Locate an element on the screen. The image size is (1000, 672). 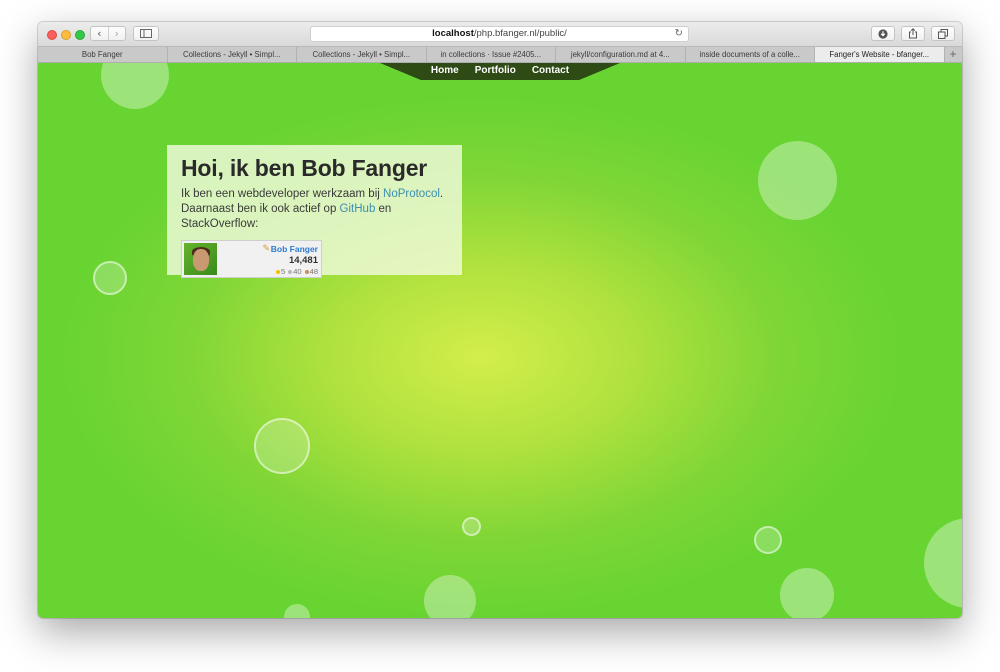
share-button is located at coordinates (913, 33).